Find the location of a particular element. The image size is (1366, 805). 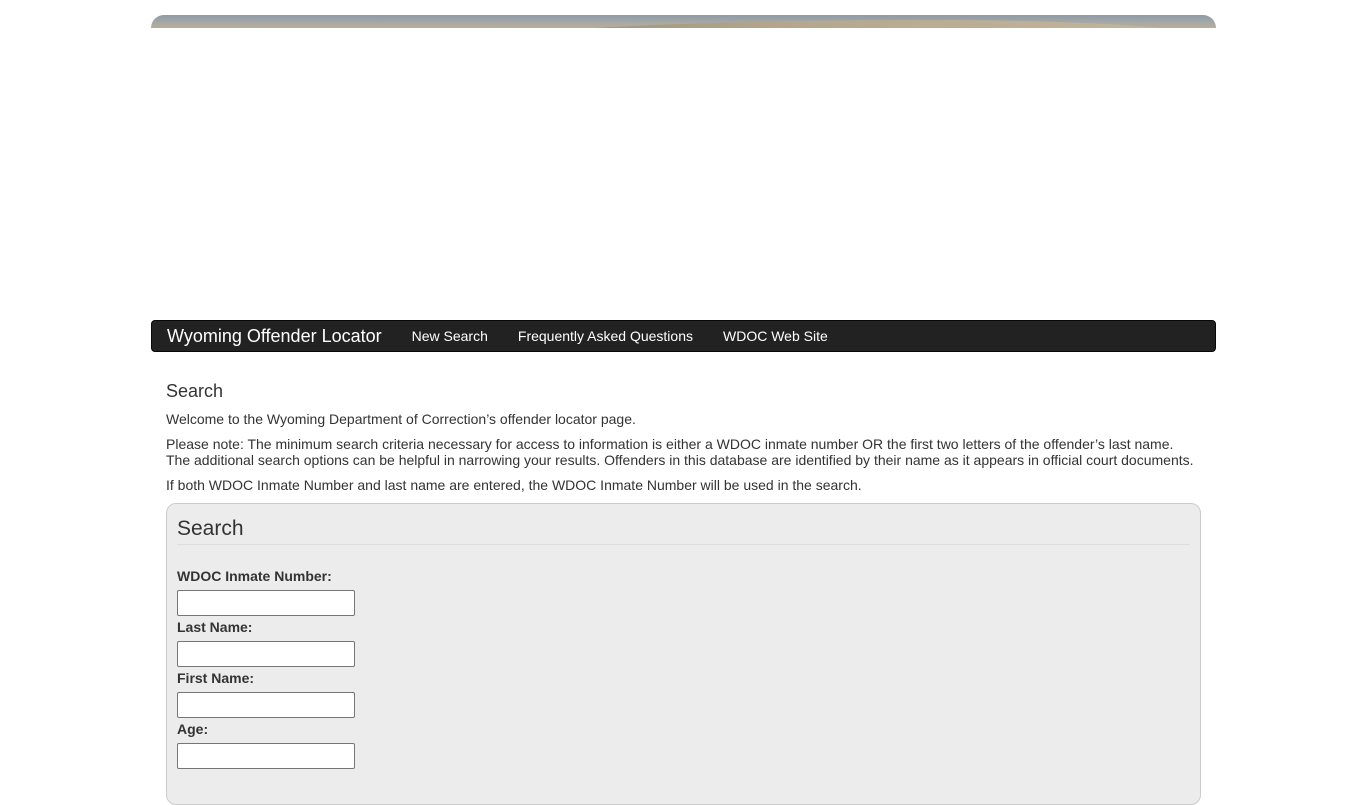

last-name-input is located at coordinates (266, 654).